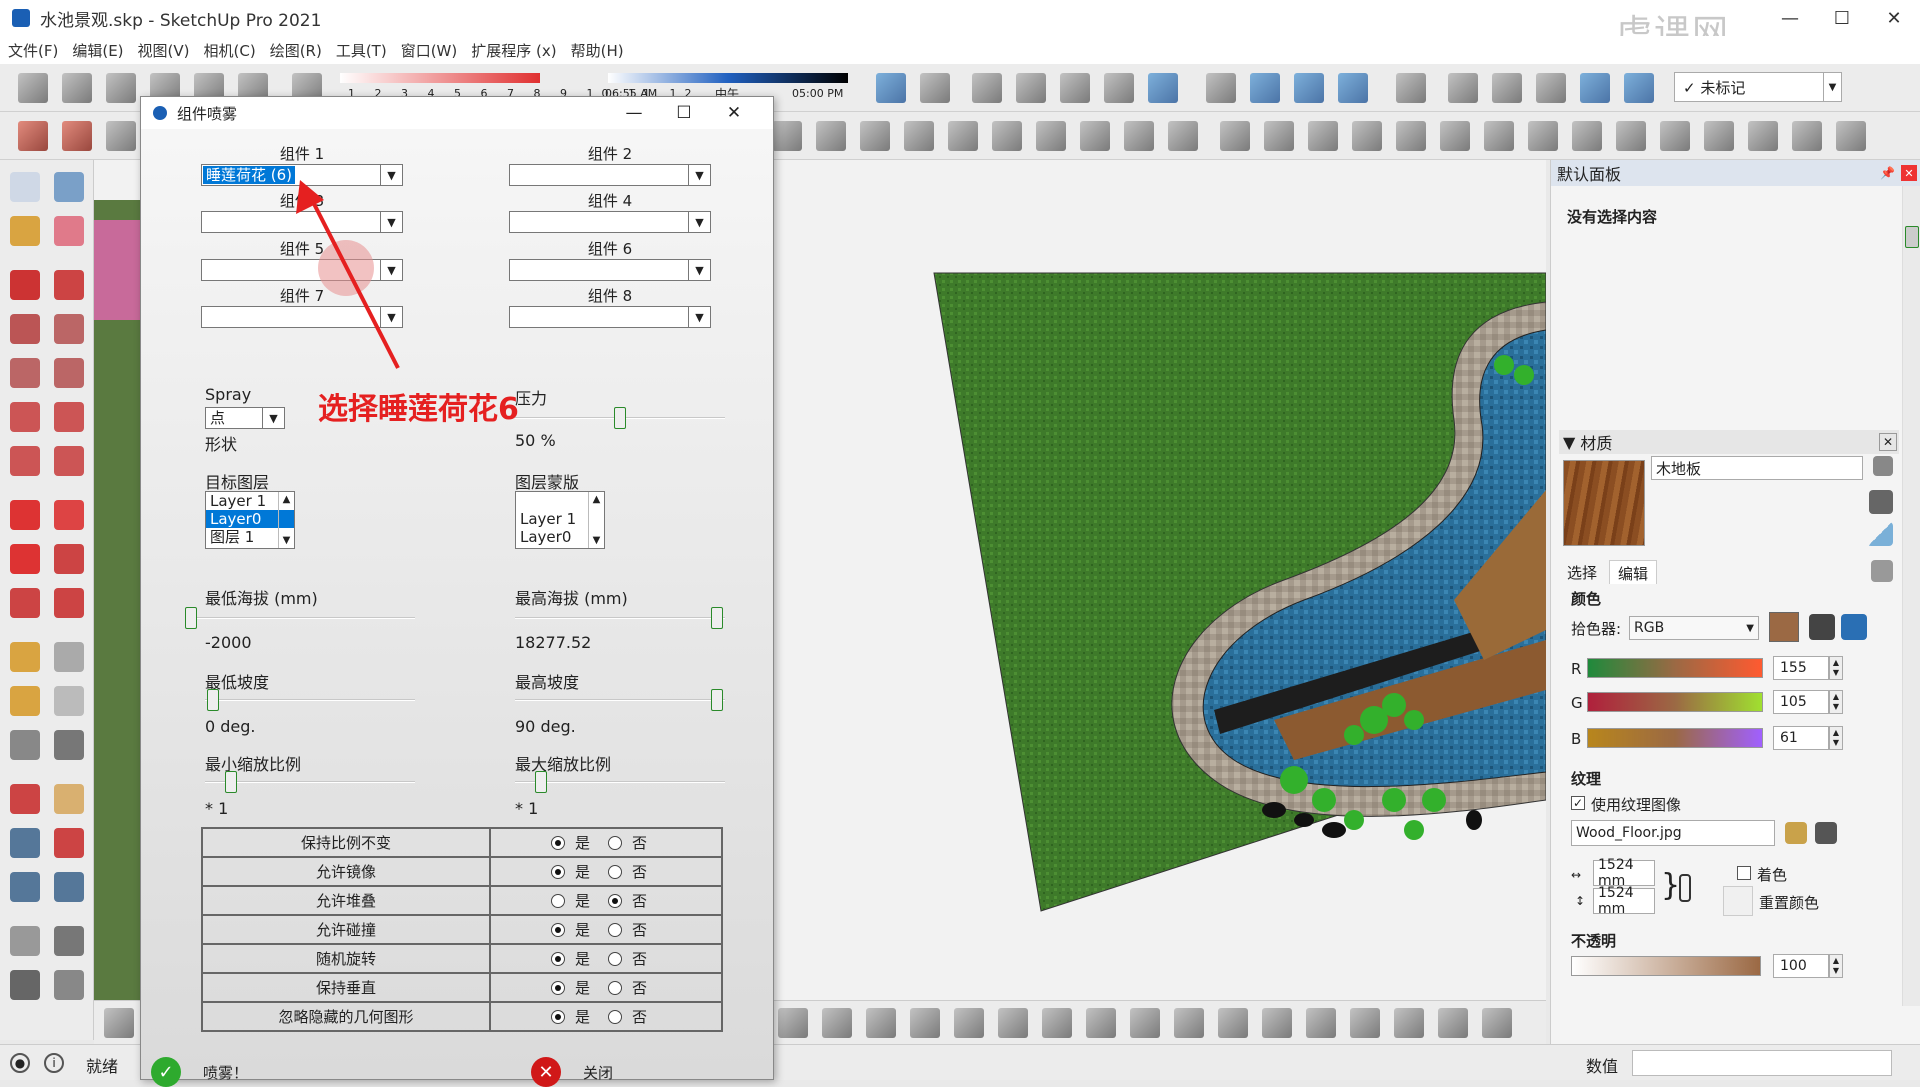  I want to click on dialog-close-icon: ✕, so click(734, 113).